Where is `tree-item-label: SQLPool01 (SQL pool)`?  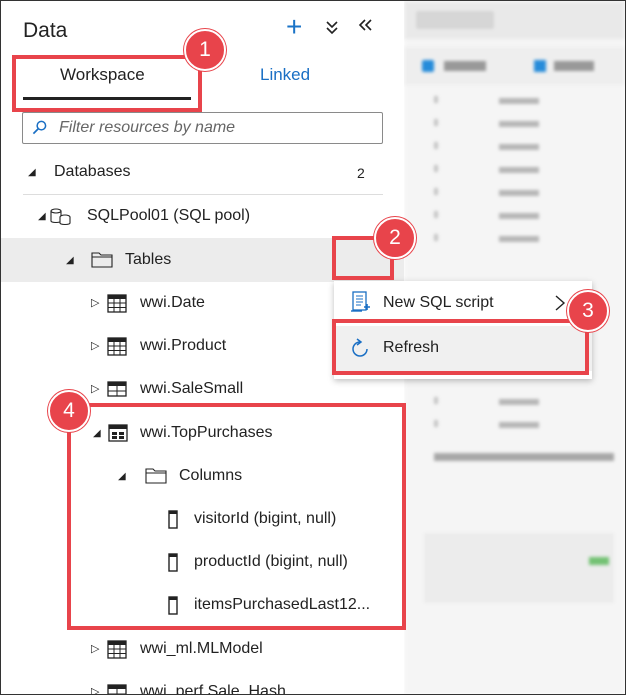 tree-item-label: SQLPool01 (SQL pool) is located at coordinates (169, 215).